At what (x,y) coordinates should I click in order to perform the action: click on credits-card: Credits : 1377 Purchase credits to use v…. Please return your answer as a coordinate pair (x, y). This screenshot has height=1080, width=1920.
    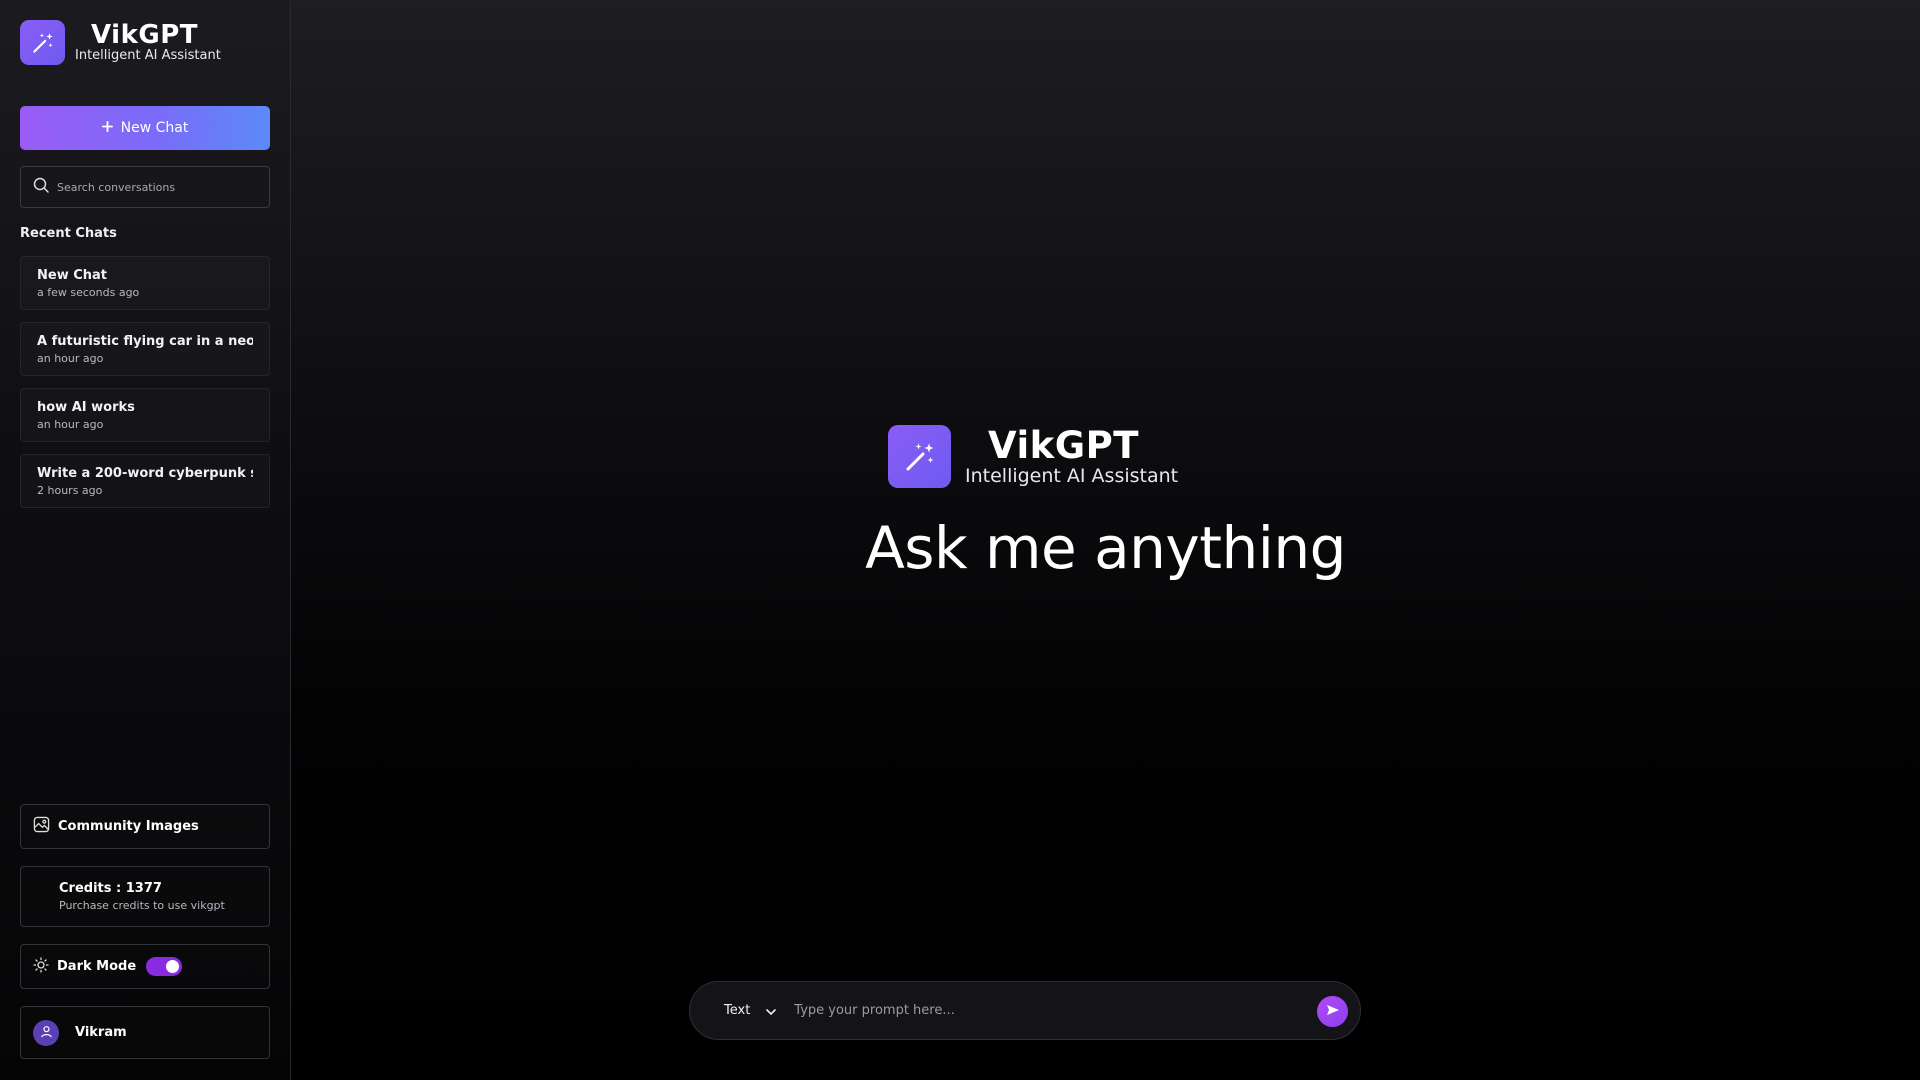
    Looking at the image, I should click on (145, 896).